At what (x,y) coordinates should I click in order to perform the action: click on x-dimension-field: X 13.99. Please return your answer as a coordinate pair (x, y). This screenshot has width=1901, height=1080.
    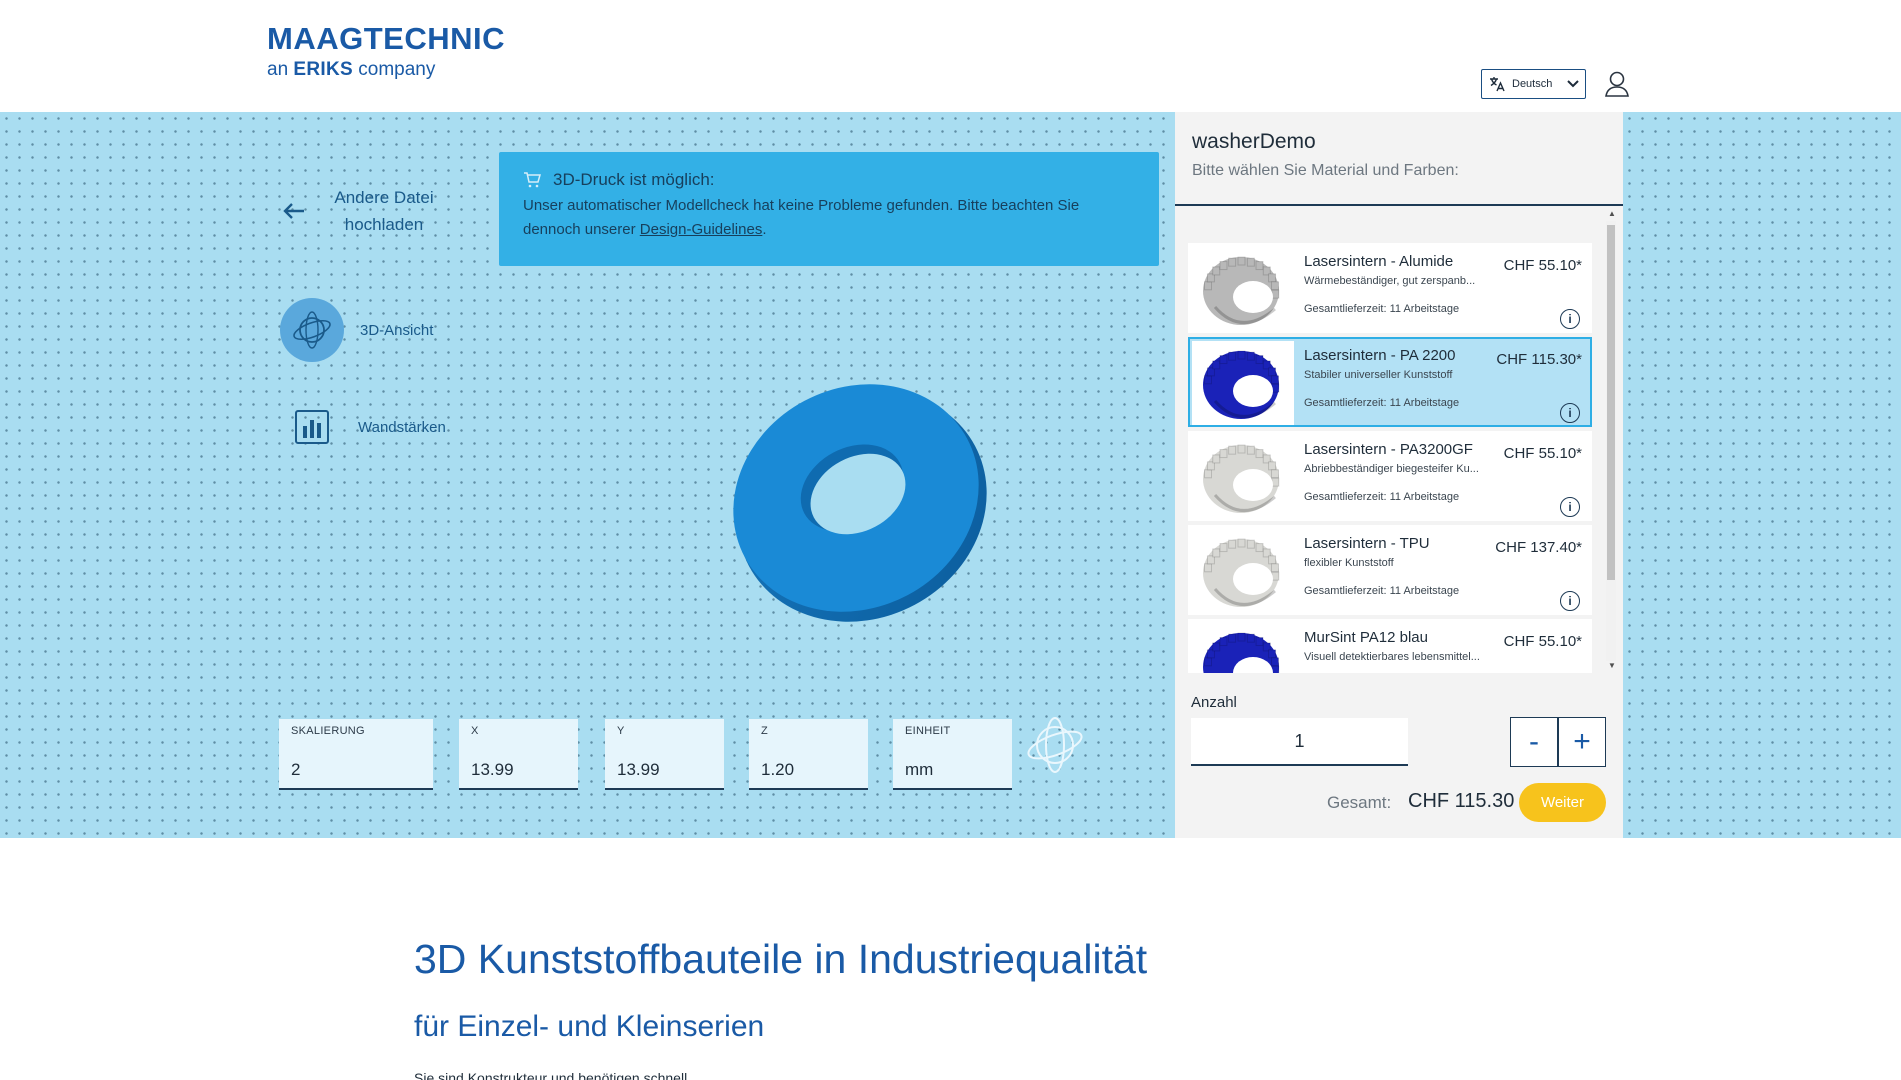
    Looking at the image, I should click on (518, 754).